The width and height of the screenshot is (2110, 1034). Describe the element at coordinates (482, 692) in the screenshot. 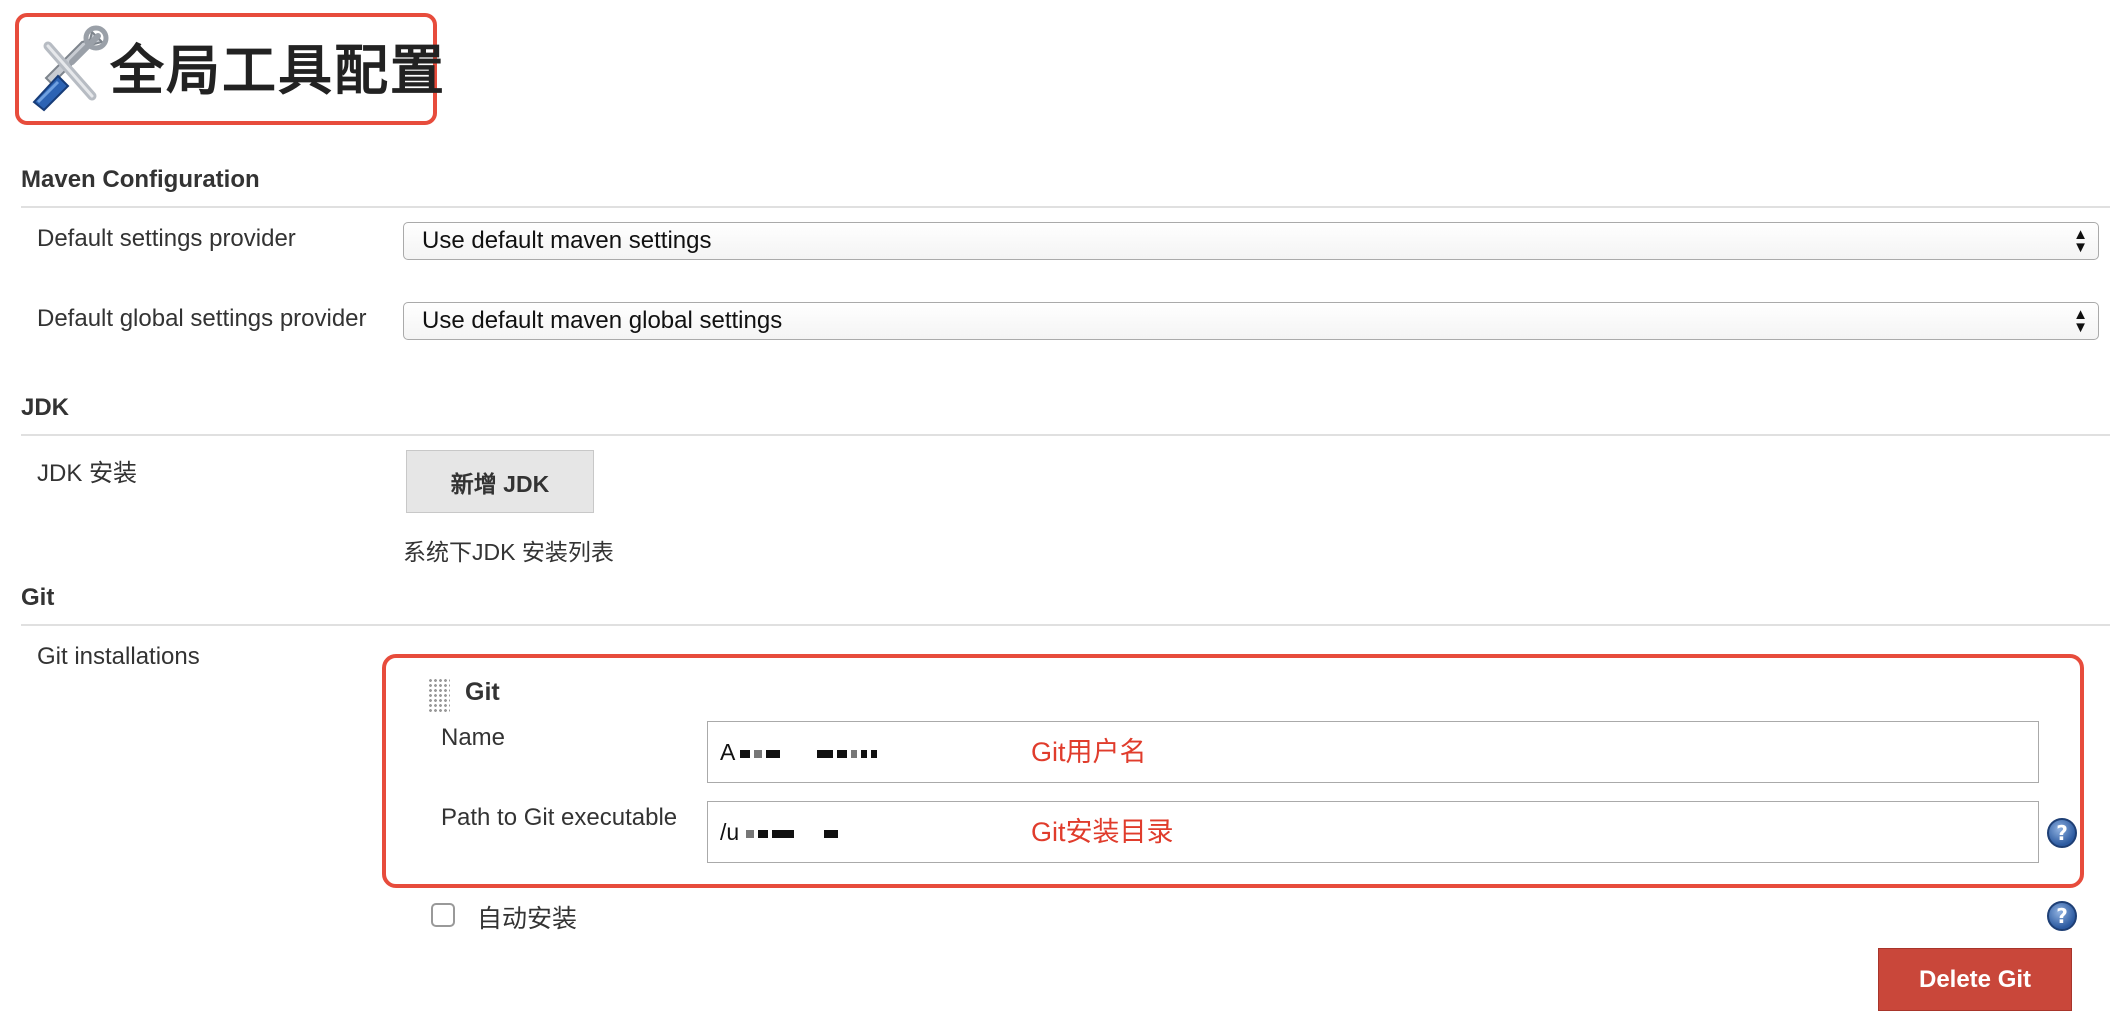

I see `git-block-title: Git` at that location.